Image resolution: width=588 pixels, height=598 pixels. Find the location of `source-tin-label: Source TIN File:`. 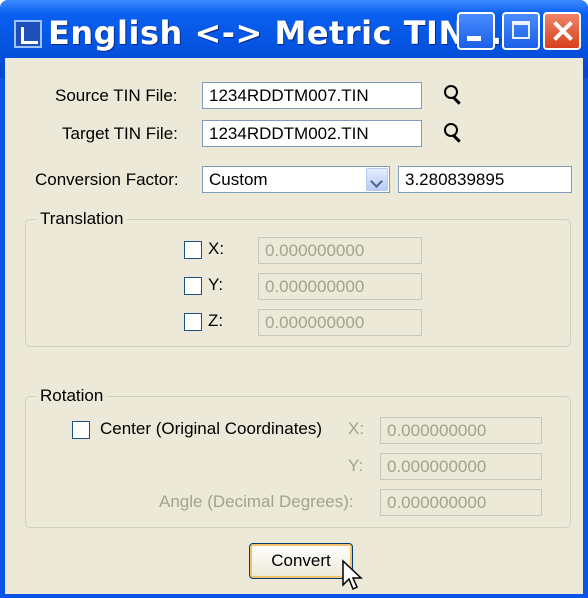

source-tin-label: Source TIN File: is located at coordinates (116, 95).